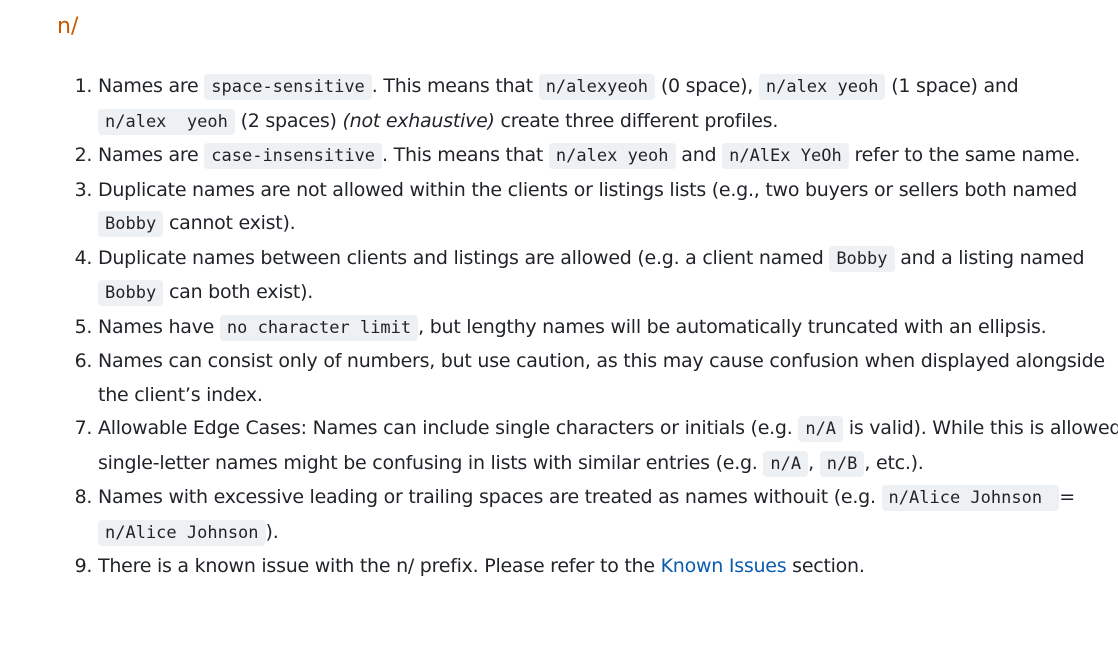 Image resolution: width=1118 pixels, height=653 pixels. I want to click on inline-code: n/alexyeoh, so click(597, 87).